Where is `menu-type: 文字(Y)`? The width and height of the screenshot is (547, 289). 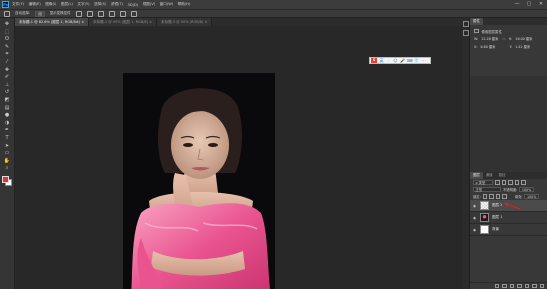 menu-type: 文字(Y) is located at coordinates (83, 4).